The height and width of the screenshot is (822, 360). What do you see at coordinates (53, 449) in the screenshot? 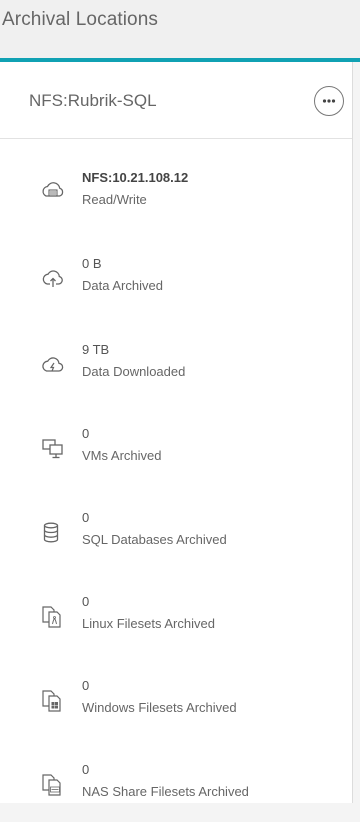
I see `vm-icon` at bounding box center [53, 449].